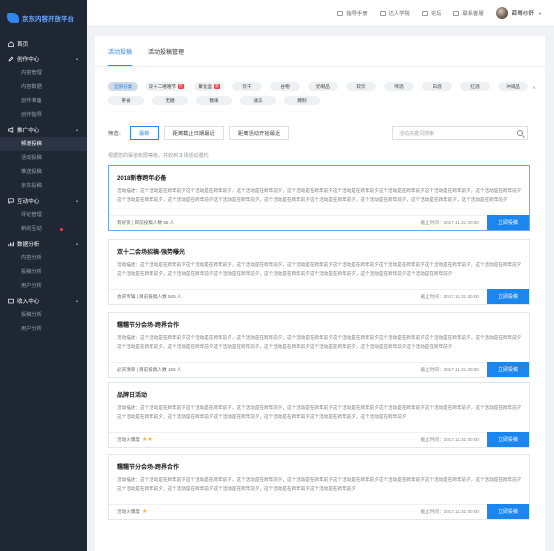 This screenshot has height=551, width=554. What do you see at coordinates (247, 86) in the screenshot?
I see `category-chip: 饮干` at bounding box center [247, 86].